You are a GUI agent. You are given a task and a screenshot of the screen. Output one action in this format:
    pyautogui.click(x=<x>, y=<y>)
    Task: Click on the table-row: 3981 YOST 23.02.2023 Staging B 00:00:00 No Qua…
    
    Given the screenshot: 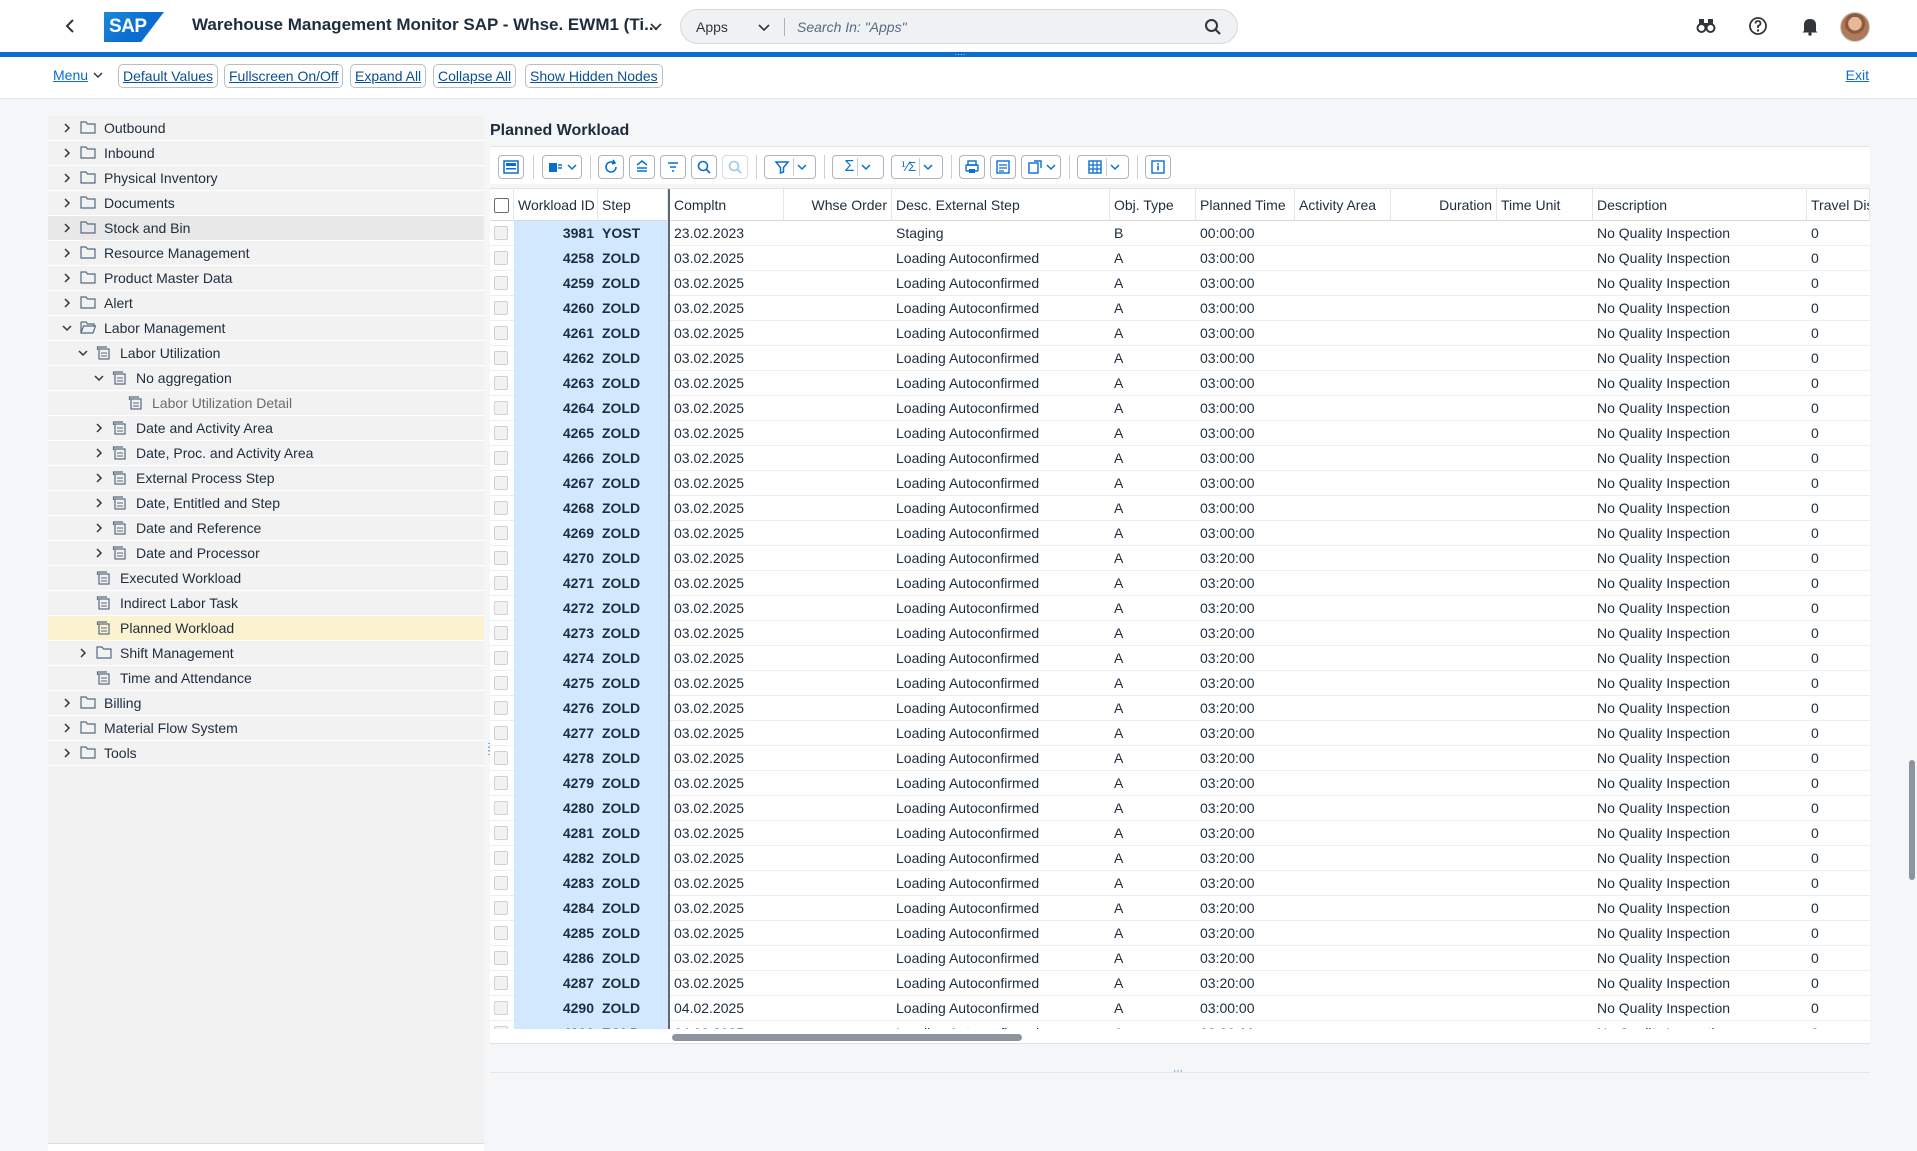 What is the action you would take?
    pyautogui.click(x=1180, y=233)
    